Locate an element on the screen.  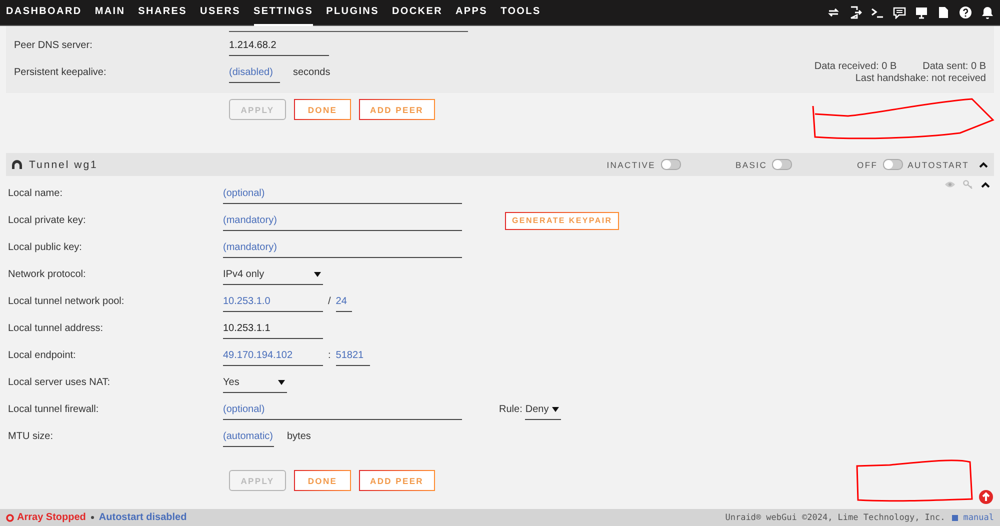
nav-tab: DASHBOARD is located at coordinates (44, 13).